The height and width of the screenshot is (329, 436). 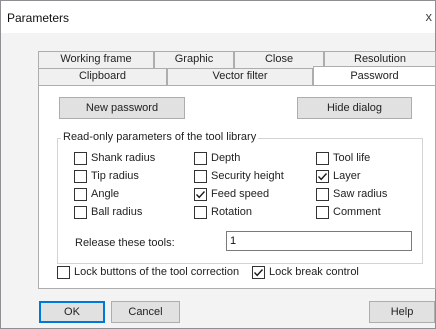 I want to click on tab-working-frame: Working frame, so click(x=96, y=59).